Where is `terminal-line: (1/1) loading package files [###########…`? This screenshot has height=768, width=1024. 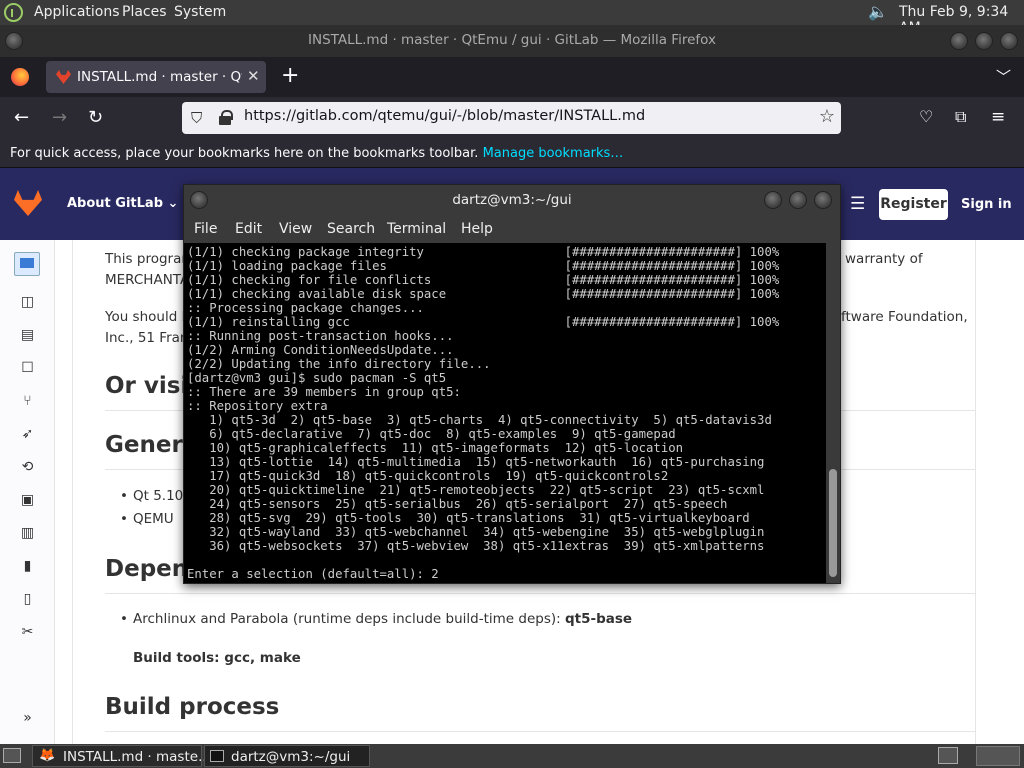
terminal-line: (1/1) loading package files [###########… is located at coordinates (483, 266).